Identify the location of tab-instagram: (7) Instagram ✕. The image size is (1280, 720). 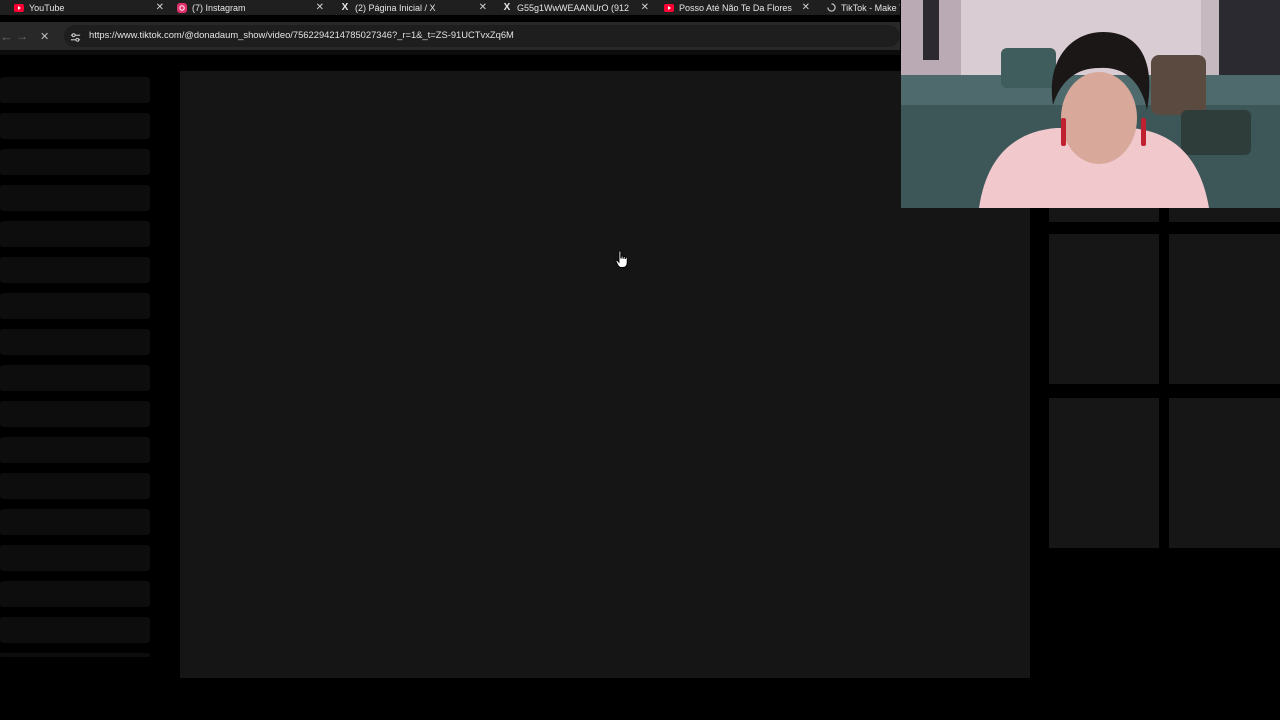
(250, 7).